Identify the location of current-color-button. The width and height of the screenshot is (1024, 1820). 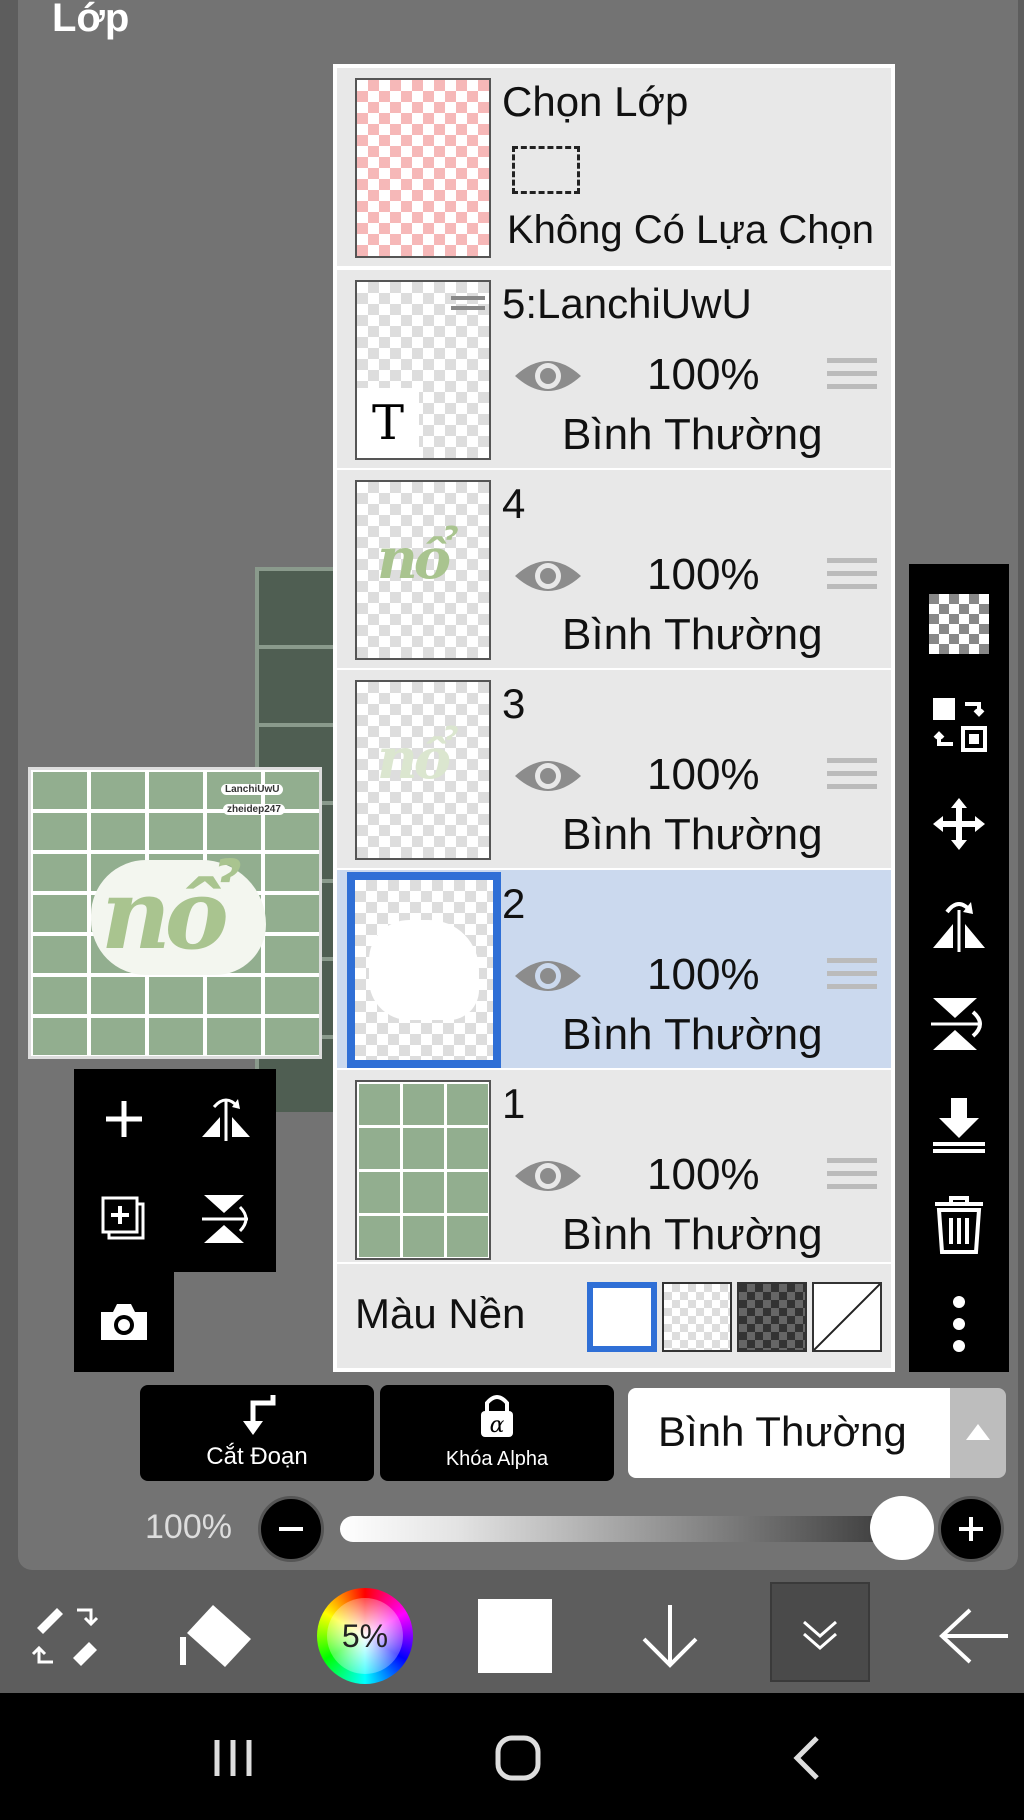
(515, 1635).